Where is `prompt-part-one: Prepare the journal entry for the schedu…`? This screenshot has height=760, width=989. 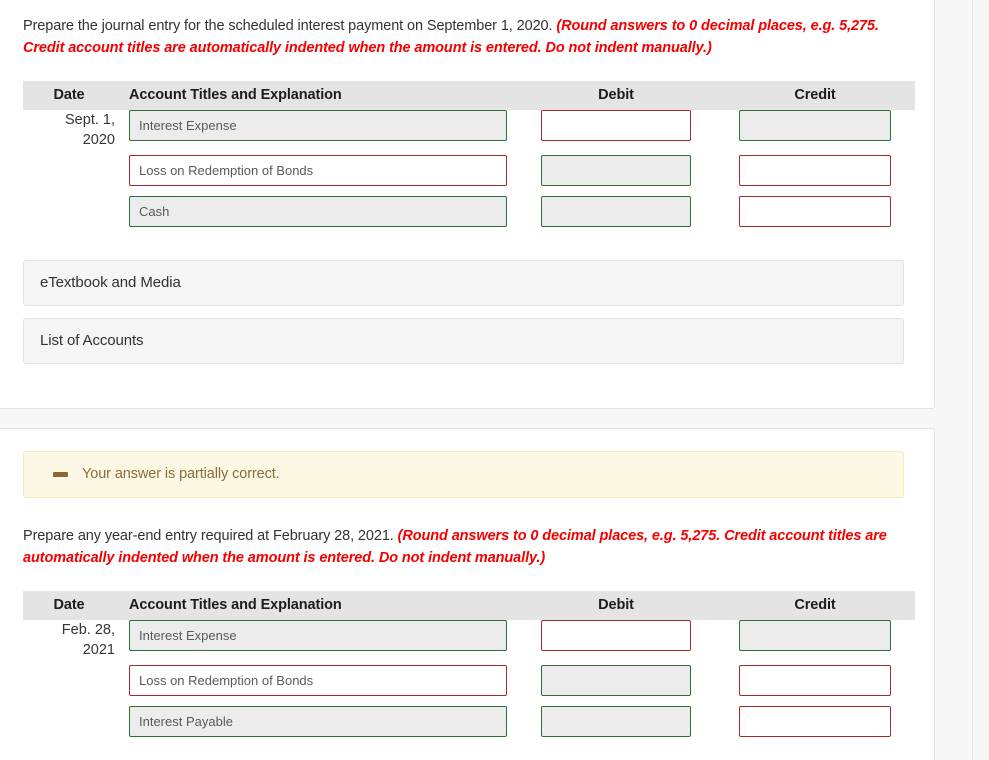 prompt-part-one: Prepare the journal entry for the schedu… is located at coordinates (472, 37).